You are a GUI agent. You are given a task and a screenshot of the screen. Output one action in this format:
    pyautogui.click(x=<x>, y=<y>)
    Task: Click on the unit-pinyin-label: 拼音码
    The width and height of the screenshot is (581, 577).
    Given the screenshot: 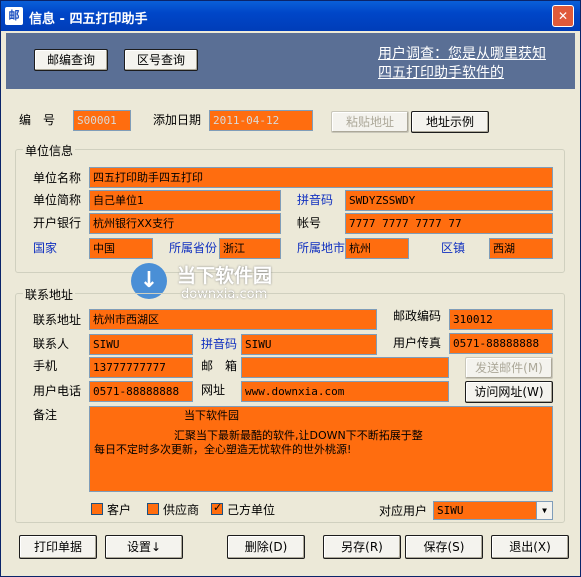 What is the action you would take?
    pyautogui.click(x=315, y=200)
    